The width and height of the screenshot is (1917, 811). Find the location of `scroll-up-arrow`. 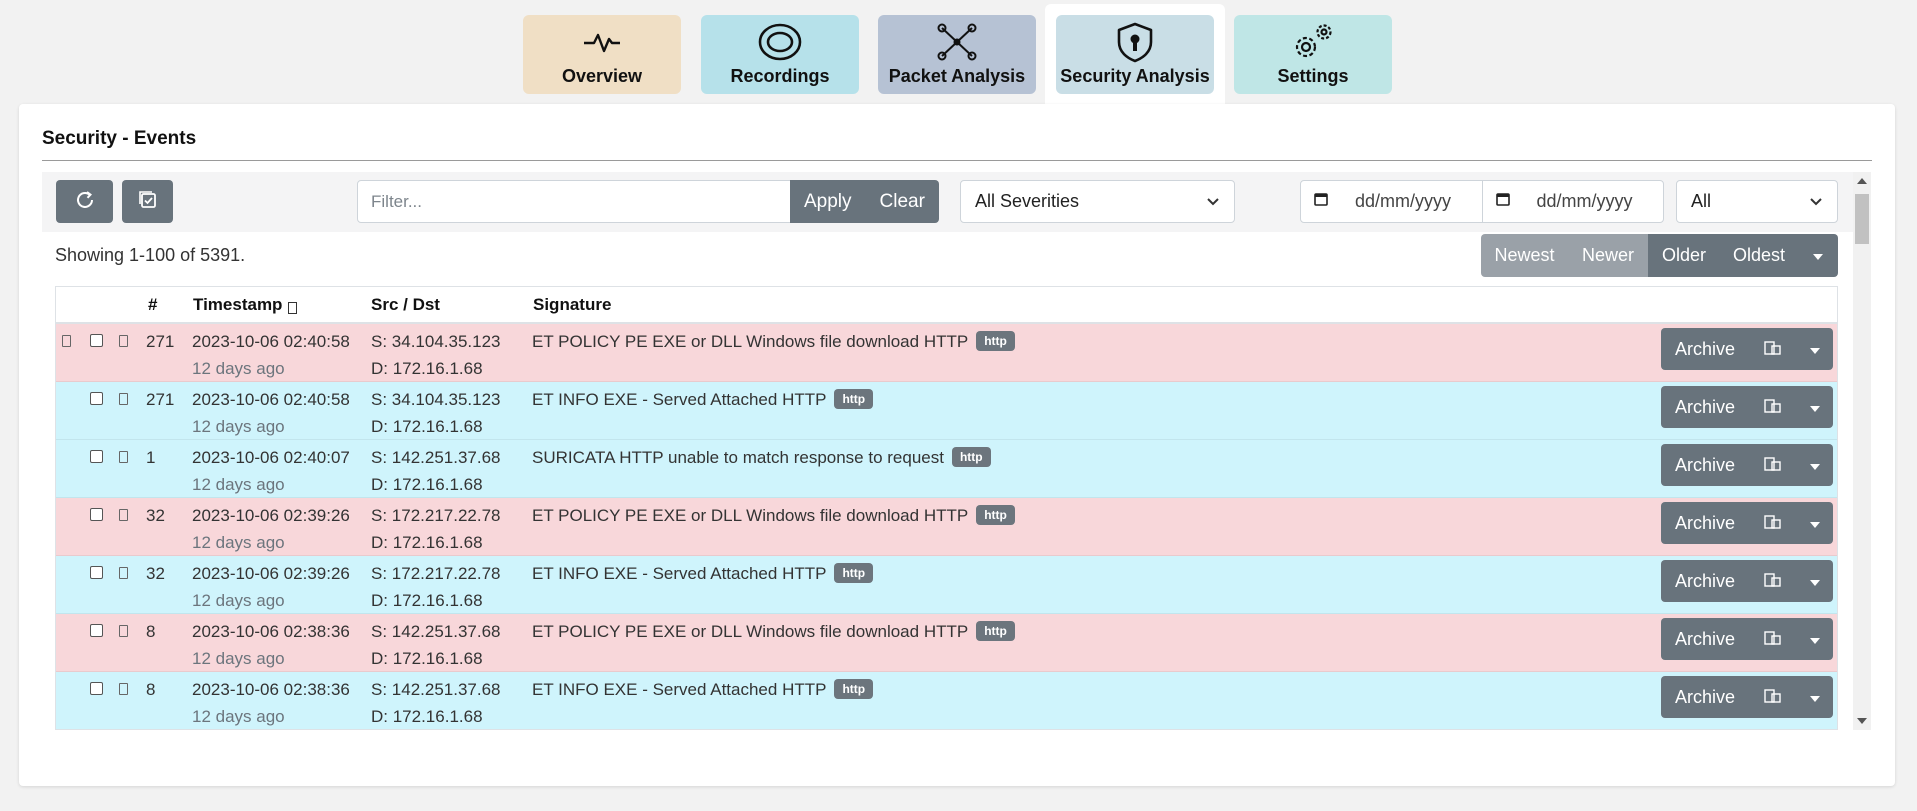

scroll-up-arrow is located at coordinates (1862, 181).